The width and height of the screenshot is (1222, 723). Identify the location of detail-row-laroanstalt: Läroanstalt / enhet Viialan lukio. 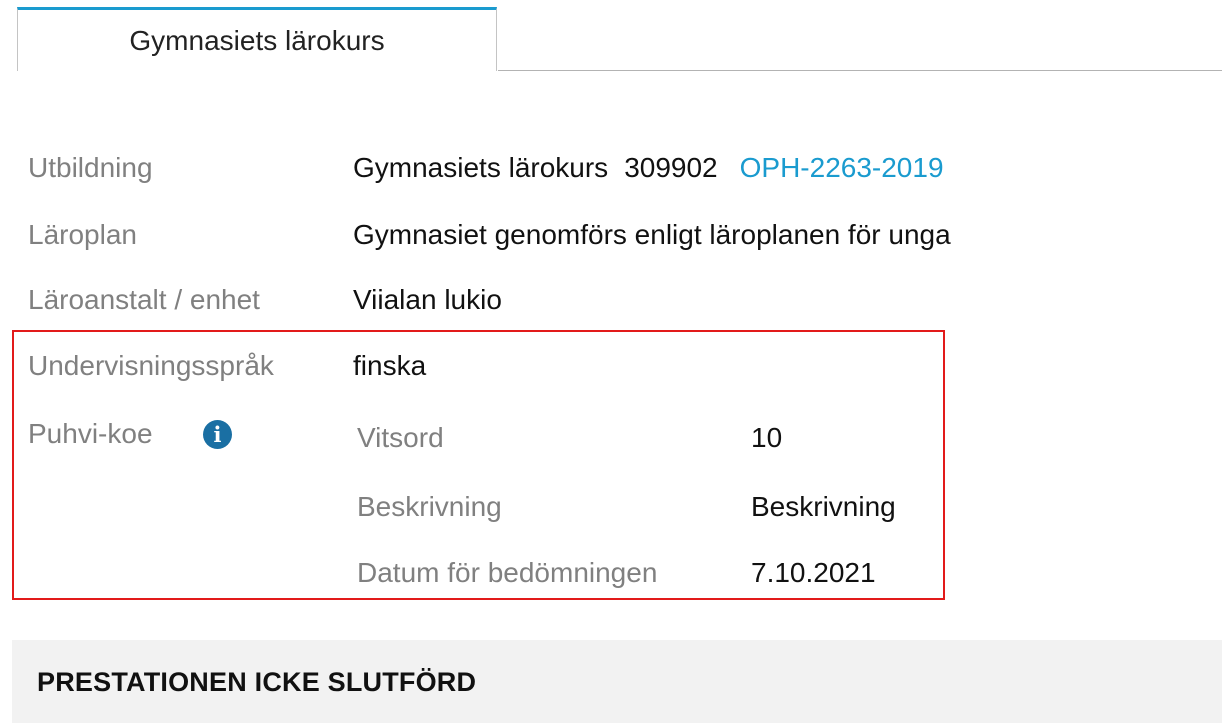
(578, 300).